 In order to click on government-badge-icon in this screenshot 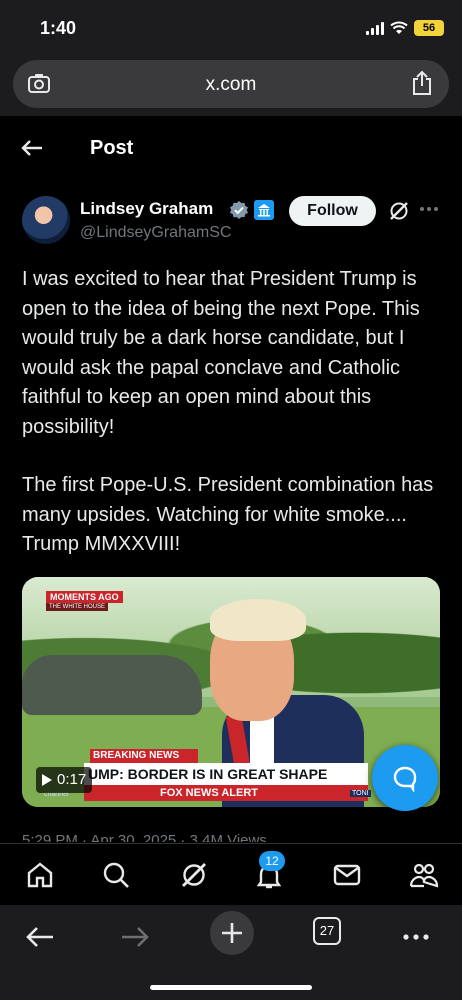, I will do `click(264, 210)`.